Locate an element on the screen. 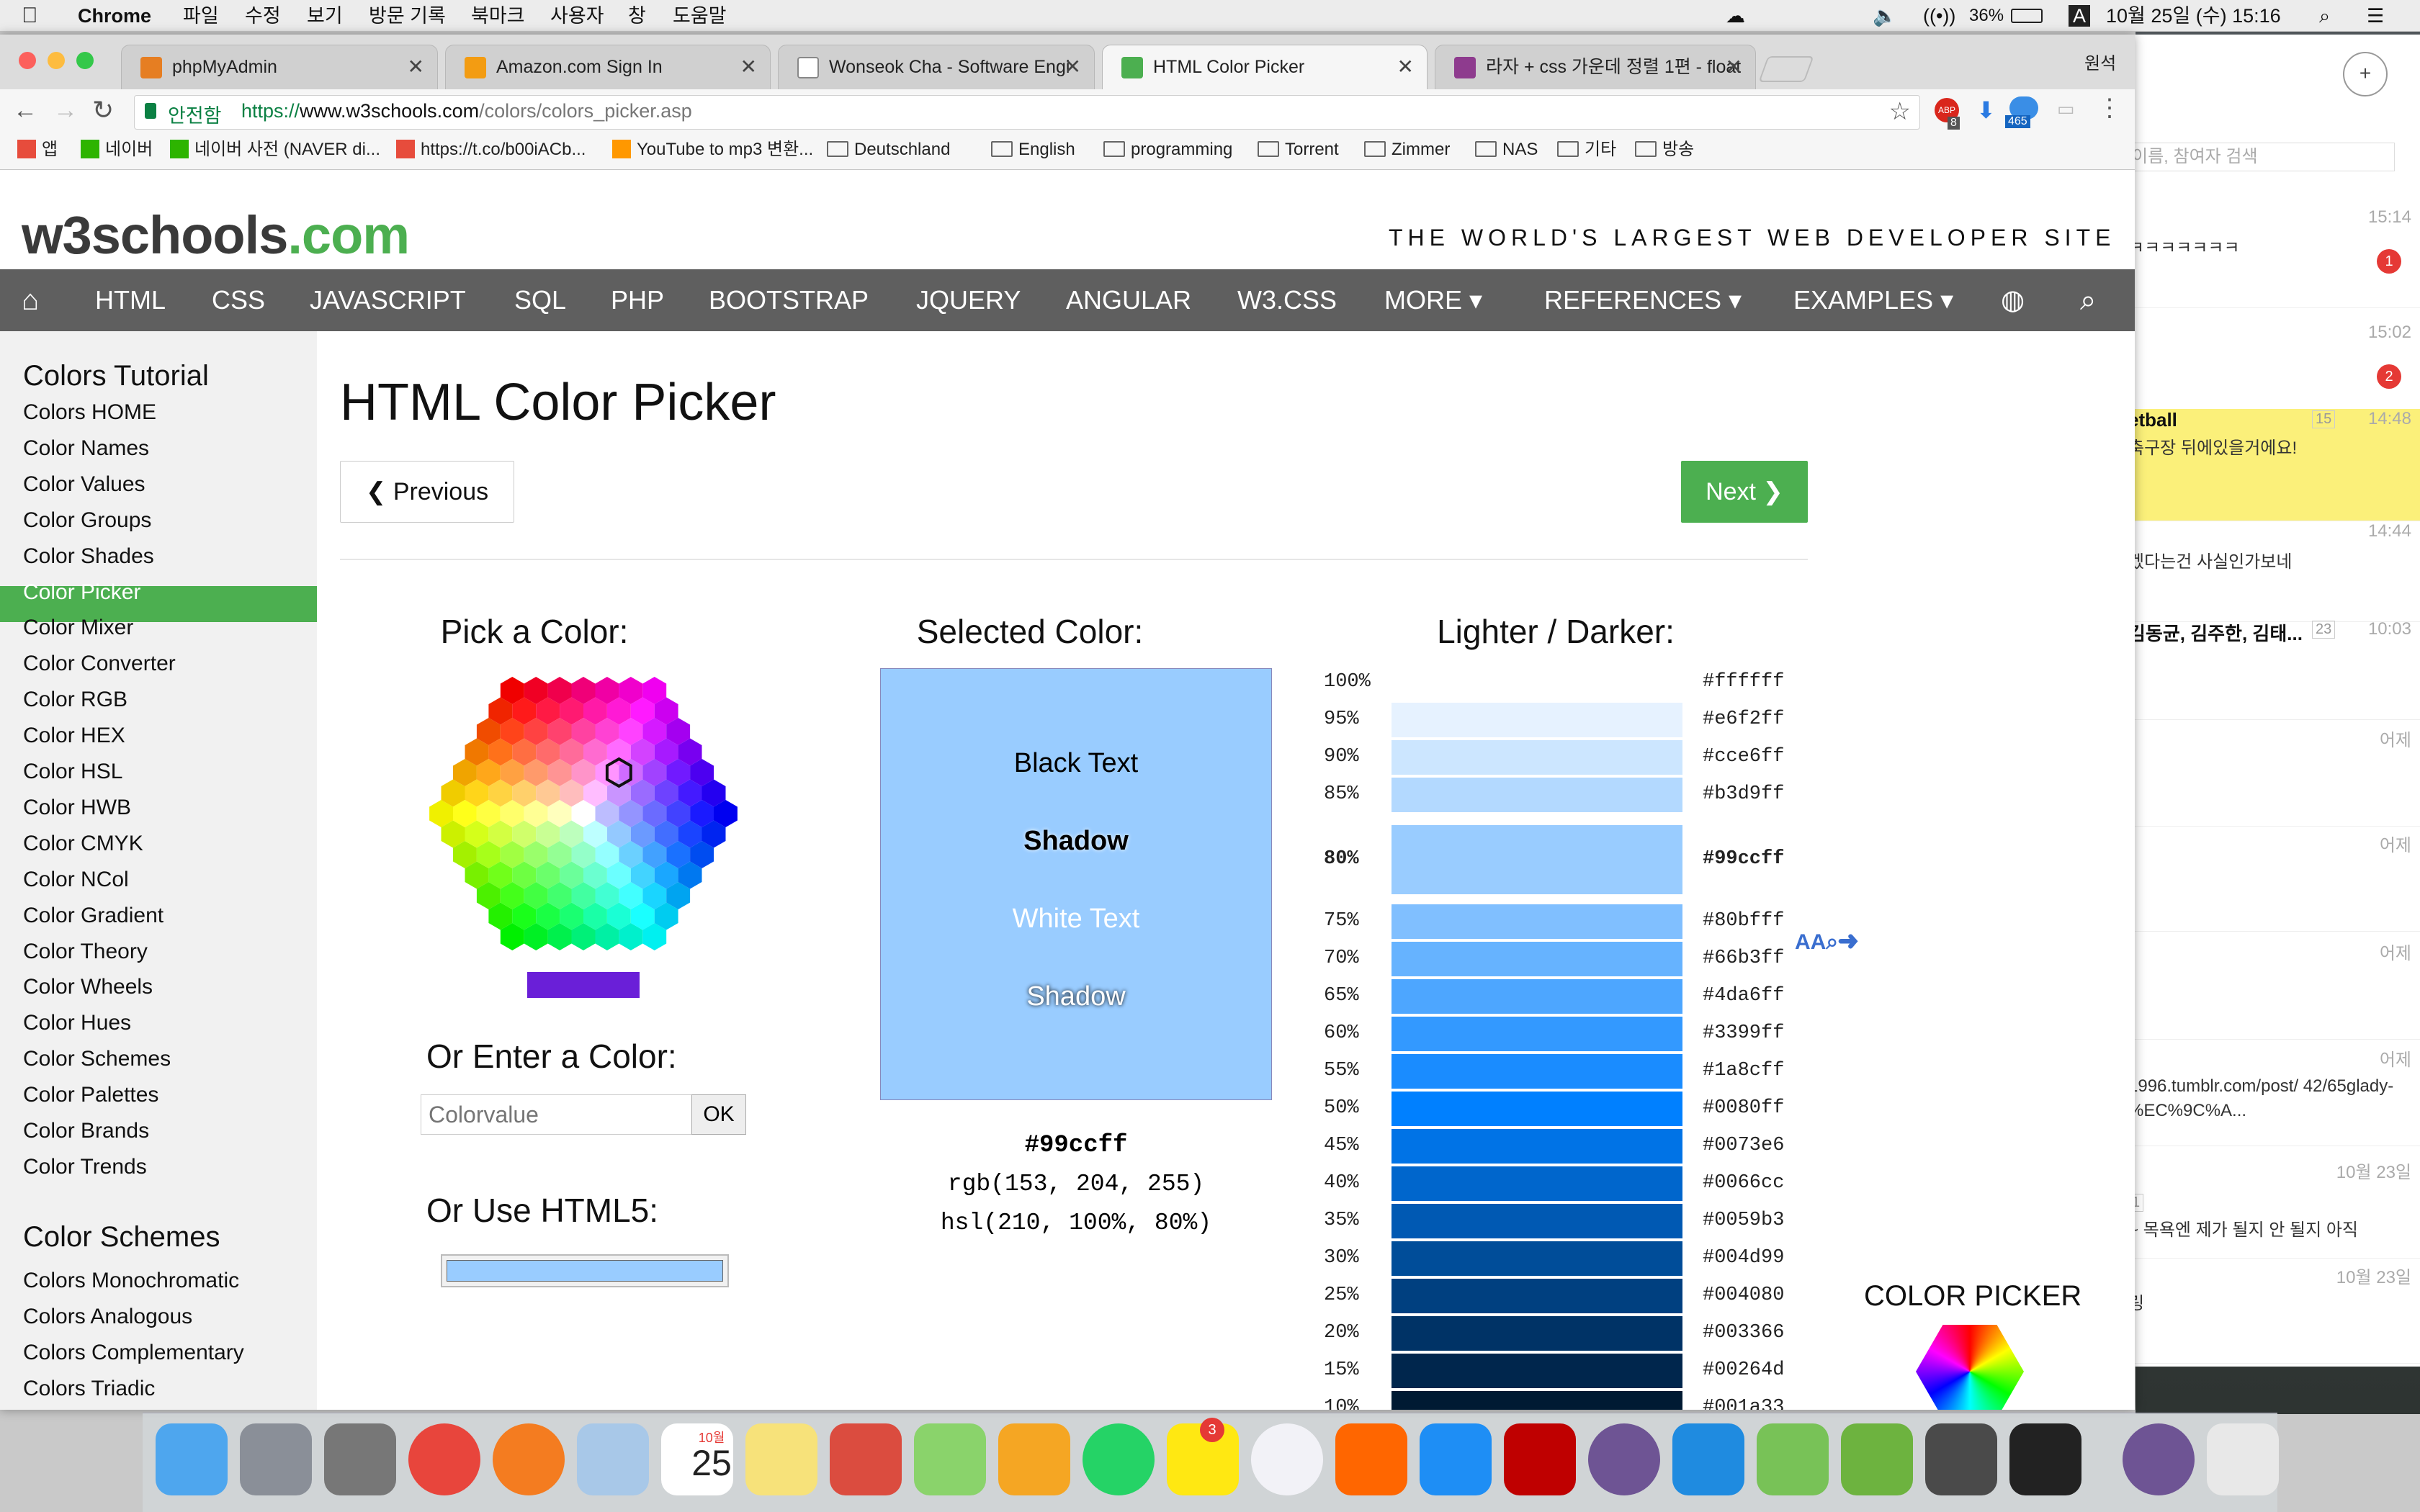 Image resolution: width=2420 pixels, height=1512 pixels. tab-amazon: Amazon.com Sign In ✕ is located at coordinates (608, 67).